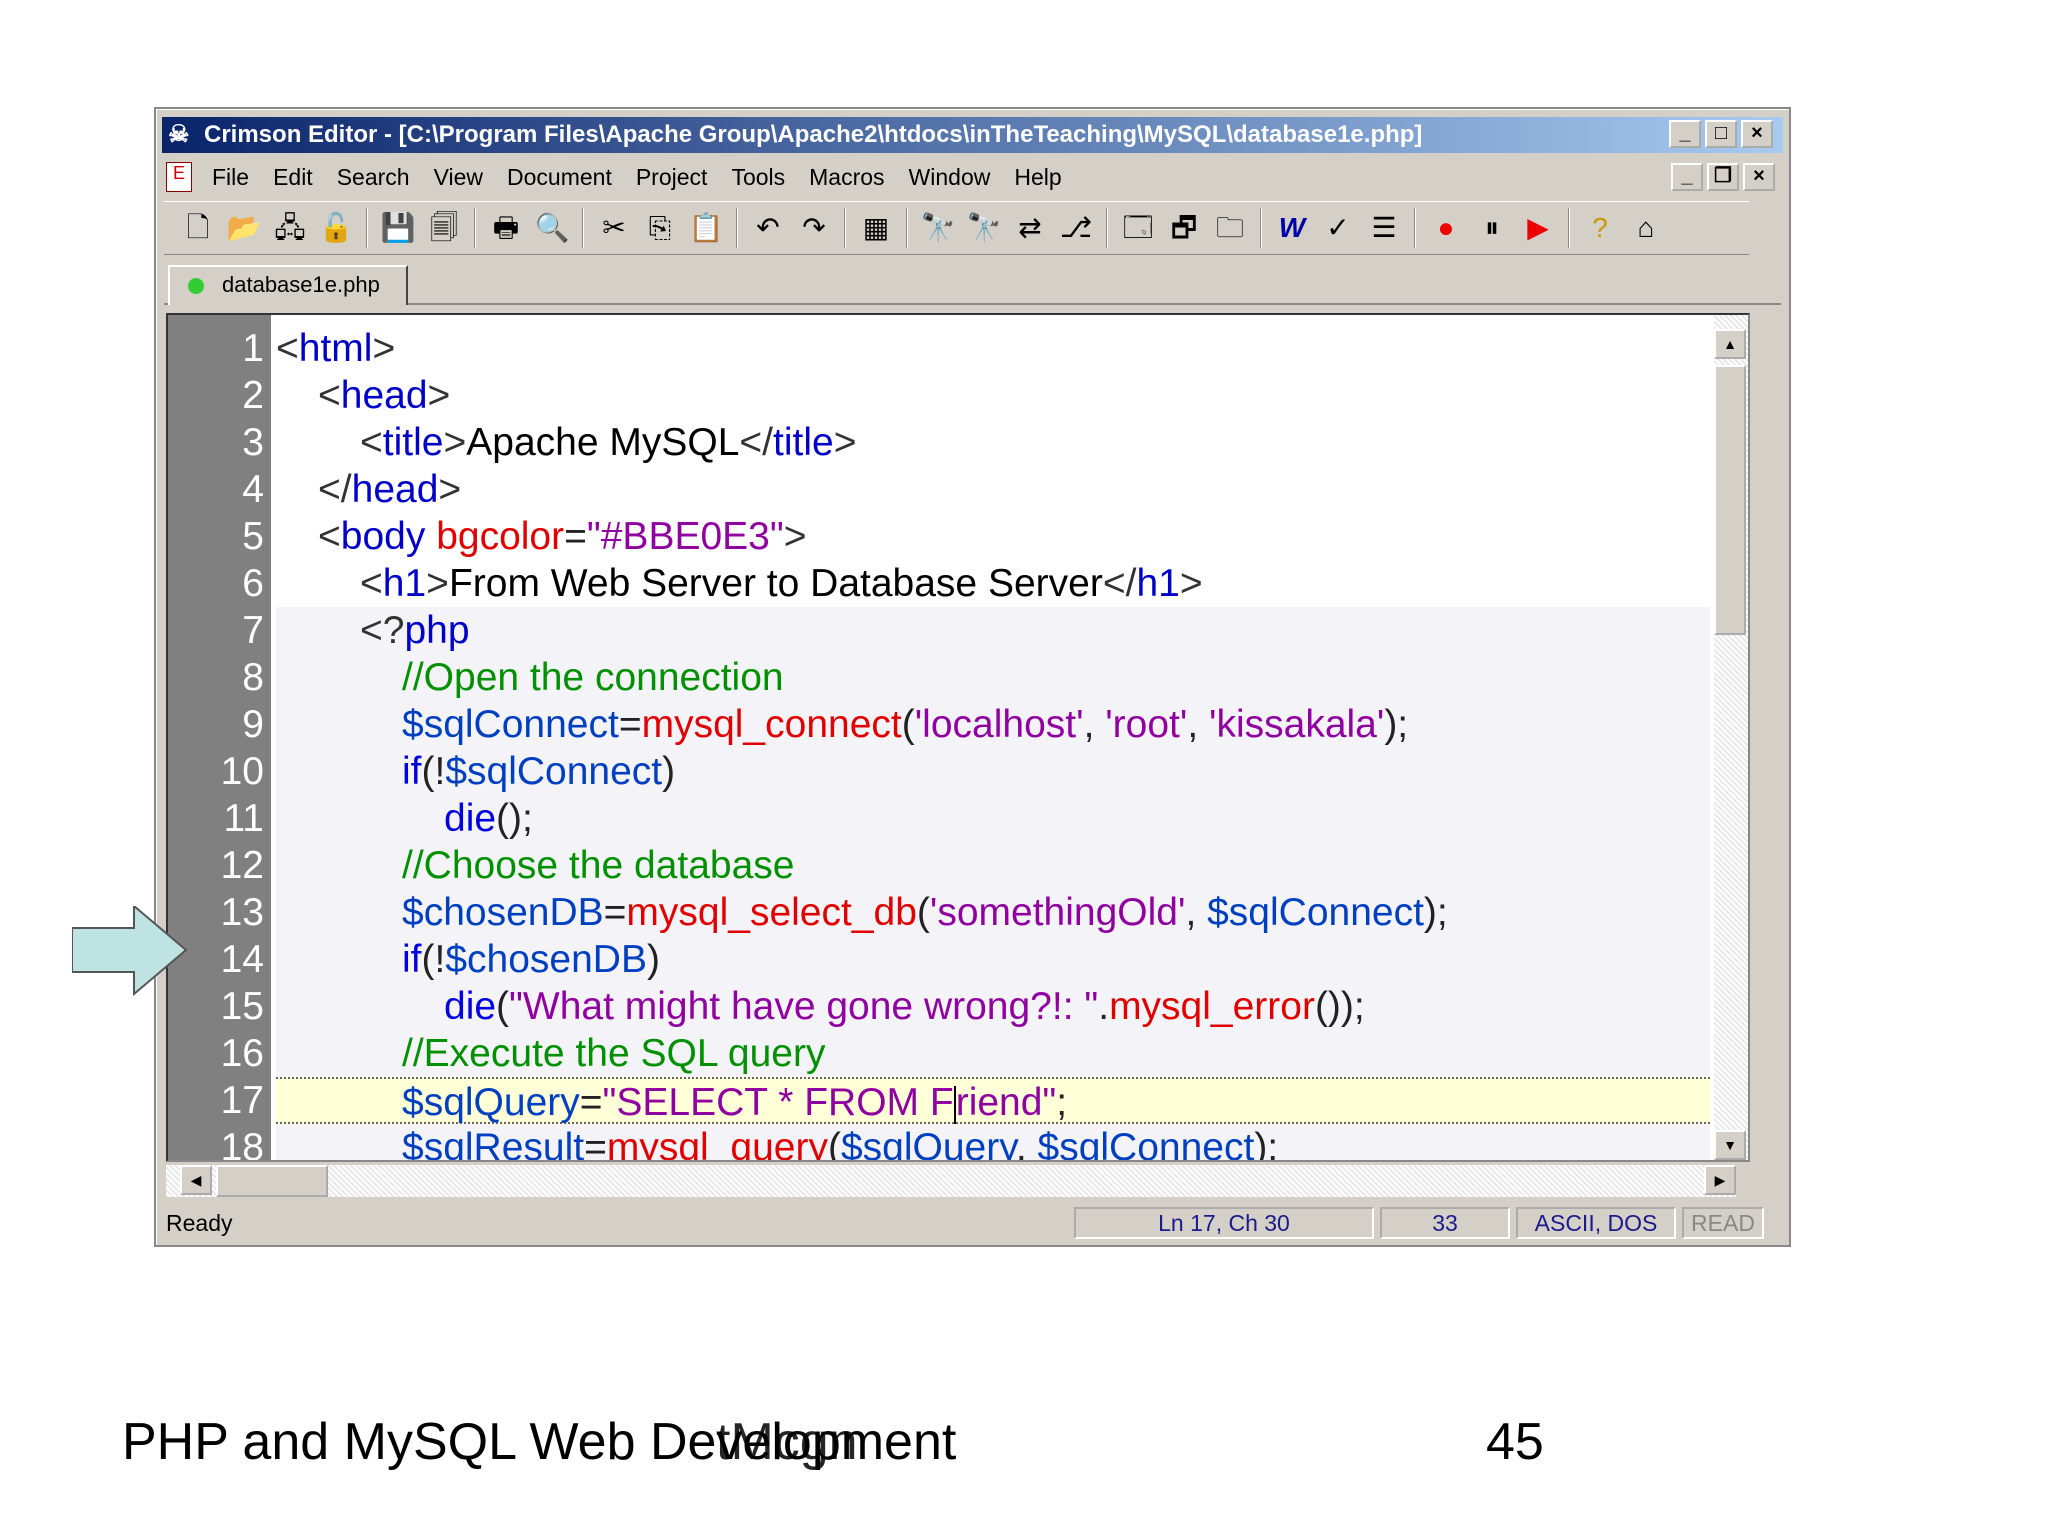 This screenshot has height=1536, width=2048. What do you see at coordinates (253, 348) in the screenshot?
I see `line-number: 1` at bounding box center [253, 348].